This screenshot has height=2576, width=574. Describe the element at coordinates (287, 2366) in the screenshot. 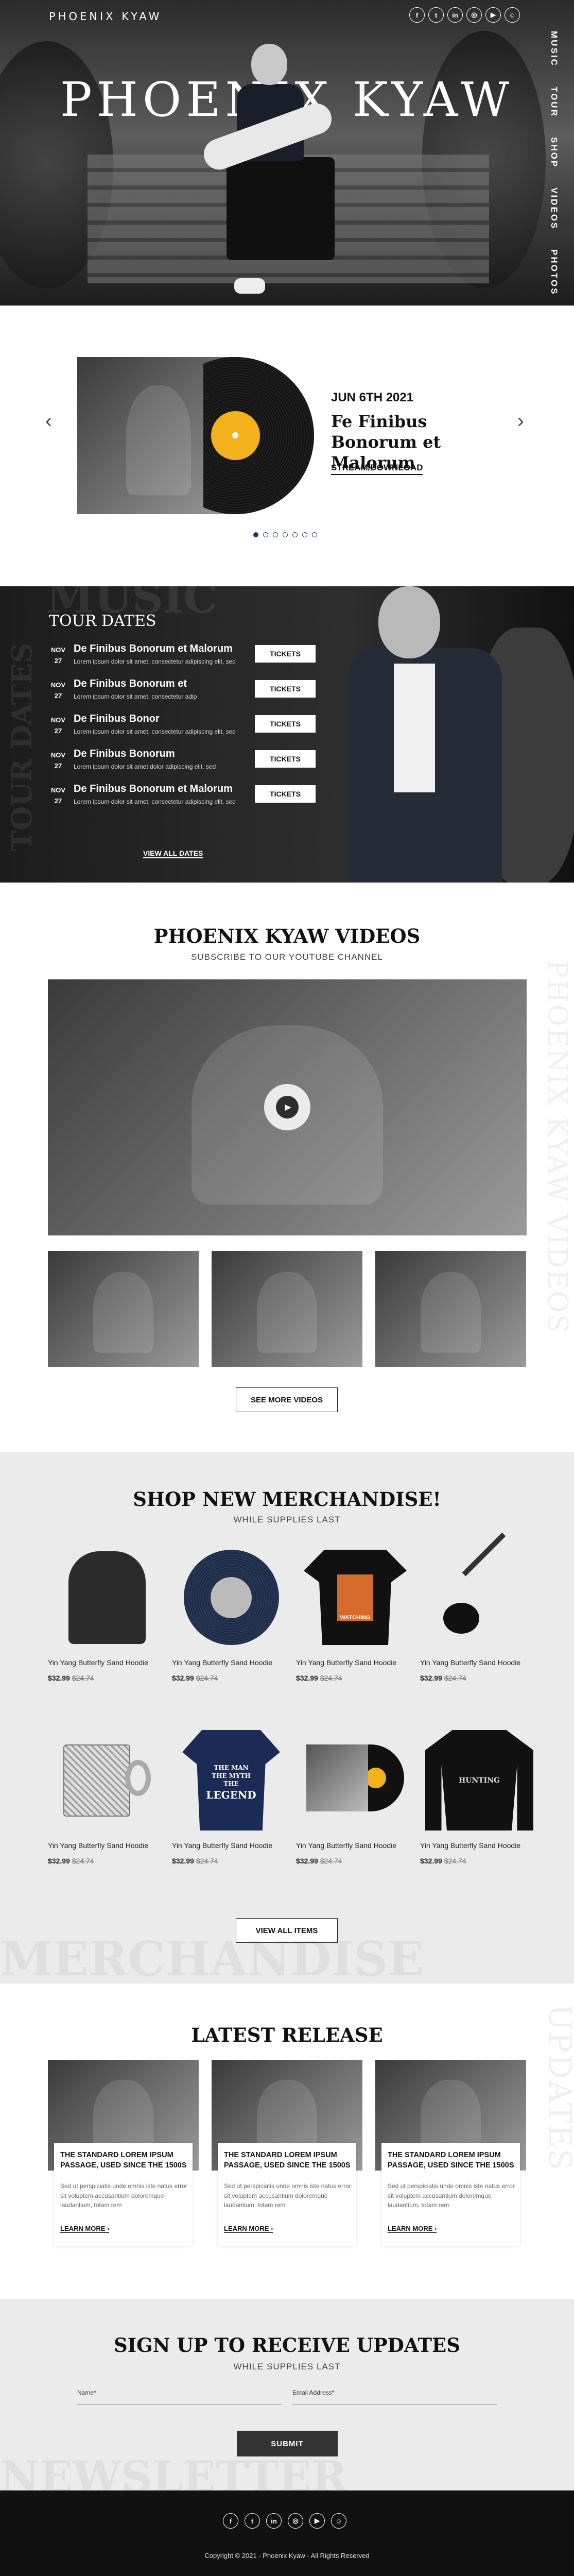

I see `signup-subtitle: WHILE SUPPLIES LAST` at that location.